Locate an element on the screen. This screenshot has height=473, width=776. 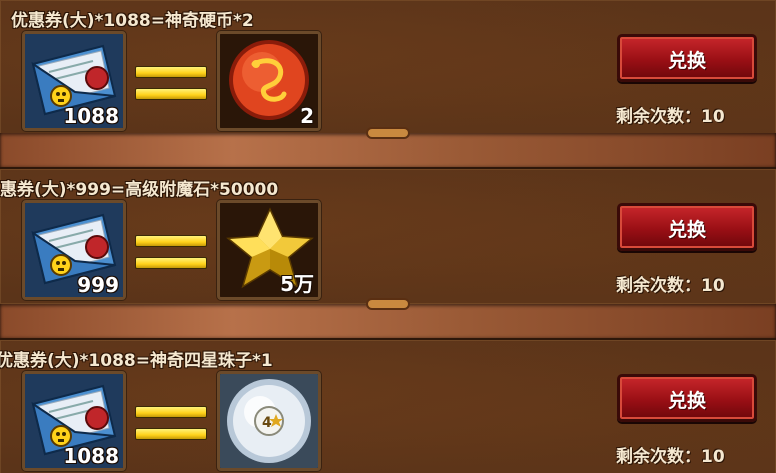
svg-text: 4 is located at coordinates (267, 423).